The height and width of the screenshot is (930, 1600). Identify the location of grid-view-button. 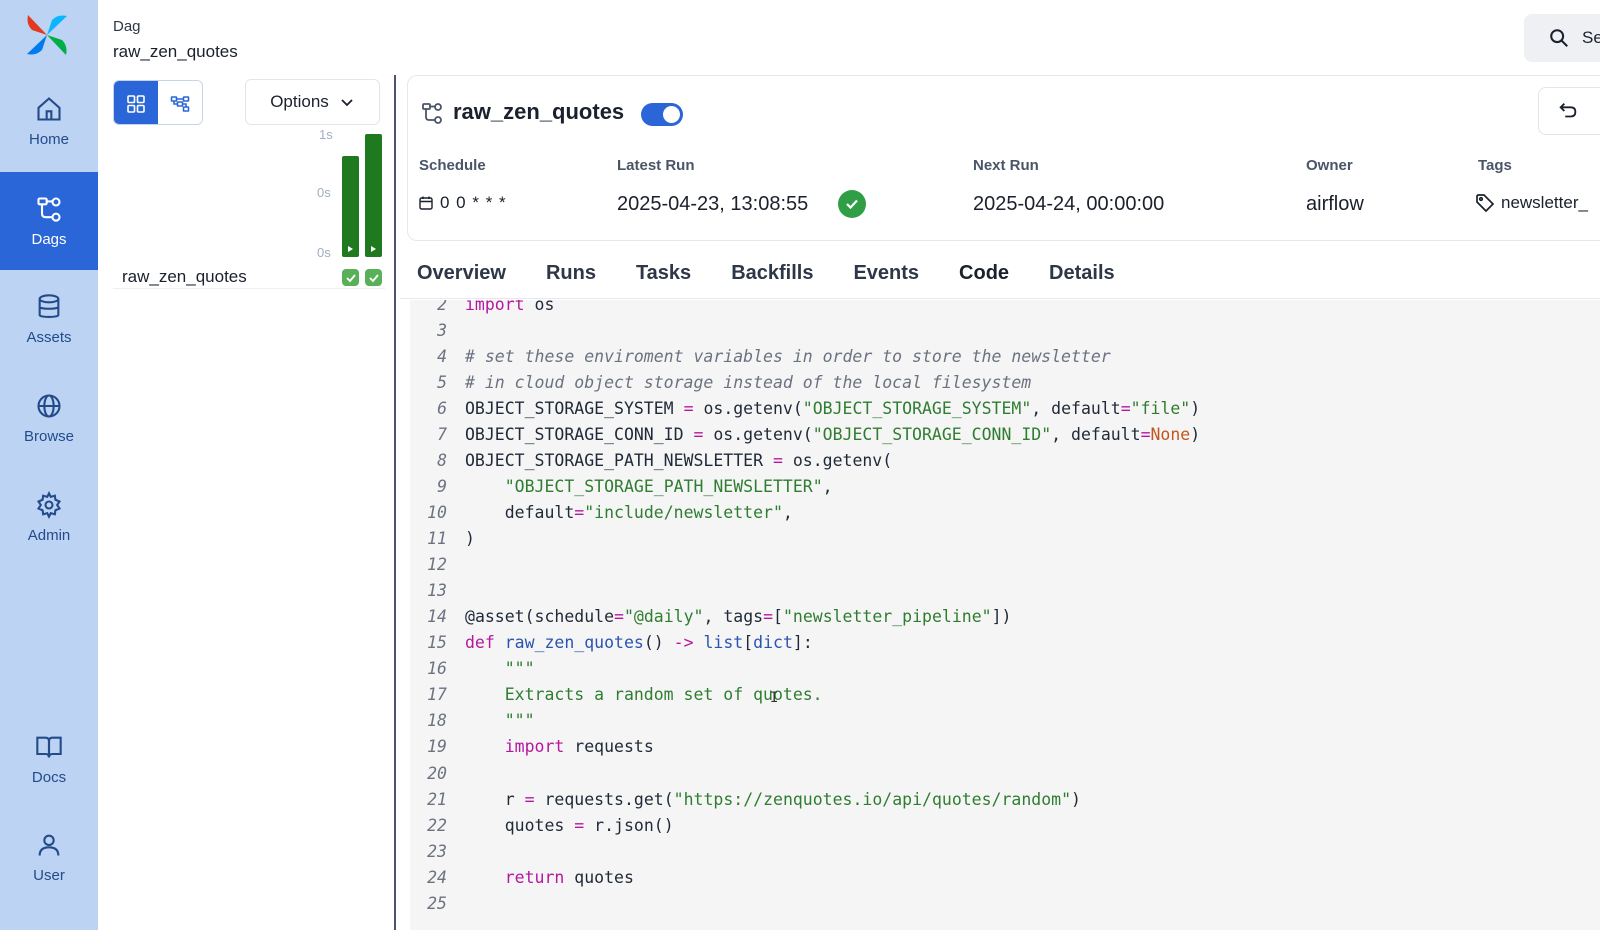
(136, 102).